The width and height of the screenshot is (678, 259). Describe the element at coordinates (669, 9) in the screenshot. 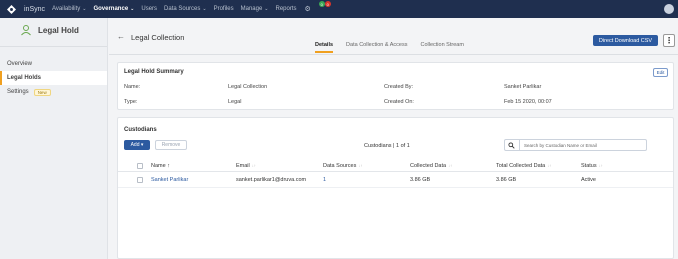

I see `user-avatar-icon` at that location.